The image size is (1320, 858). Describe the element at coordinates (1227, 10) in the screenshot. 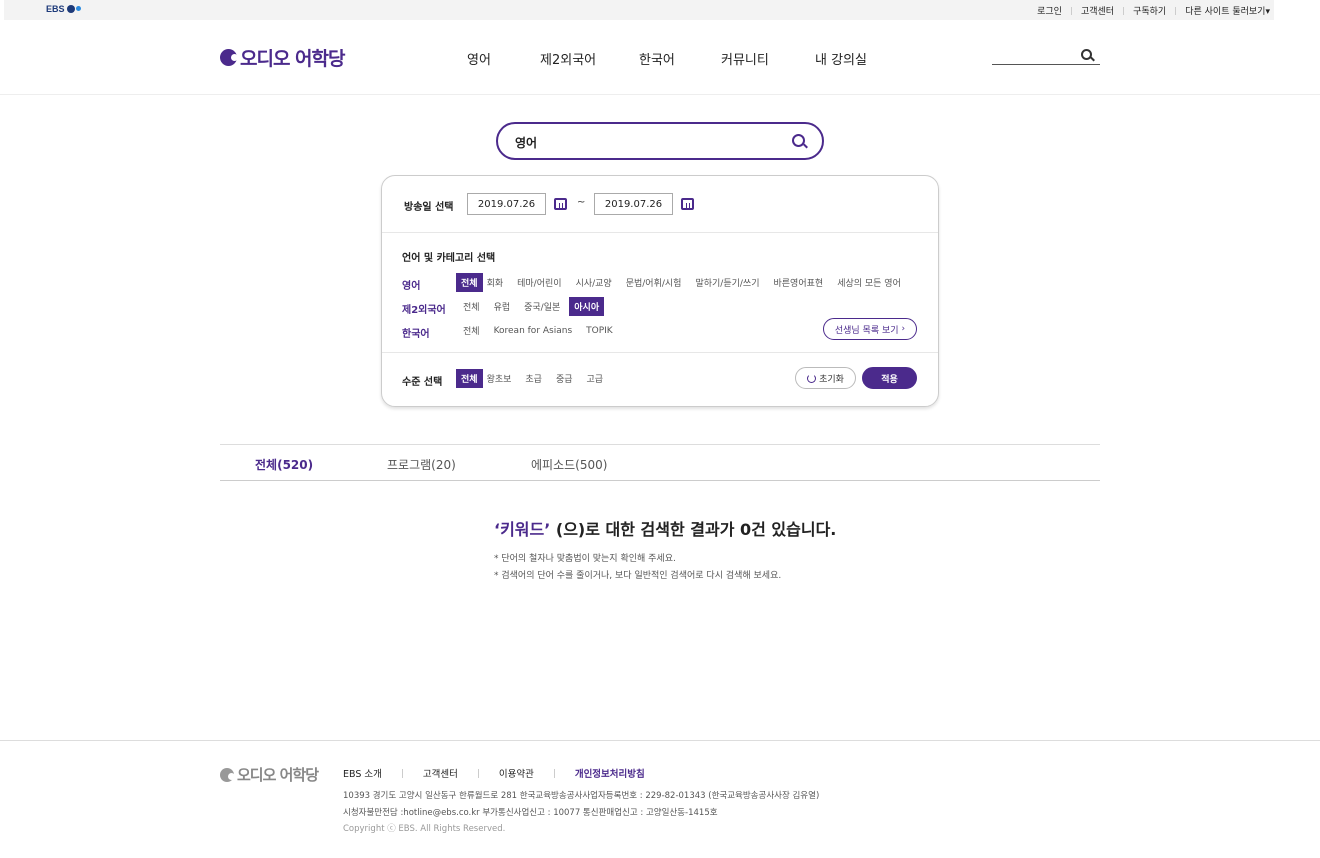

I see `other-sites-dropdown: 다른 사이트 둘러보기▾` at that location.